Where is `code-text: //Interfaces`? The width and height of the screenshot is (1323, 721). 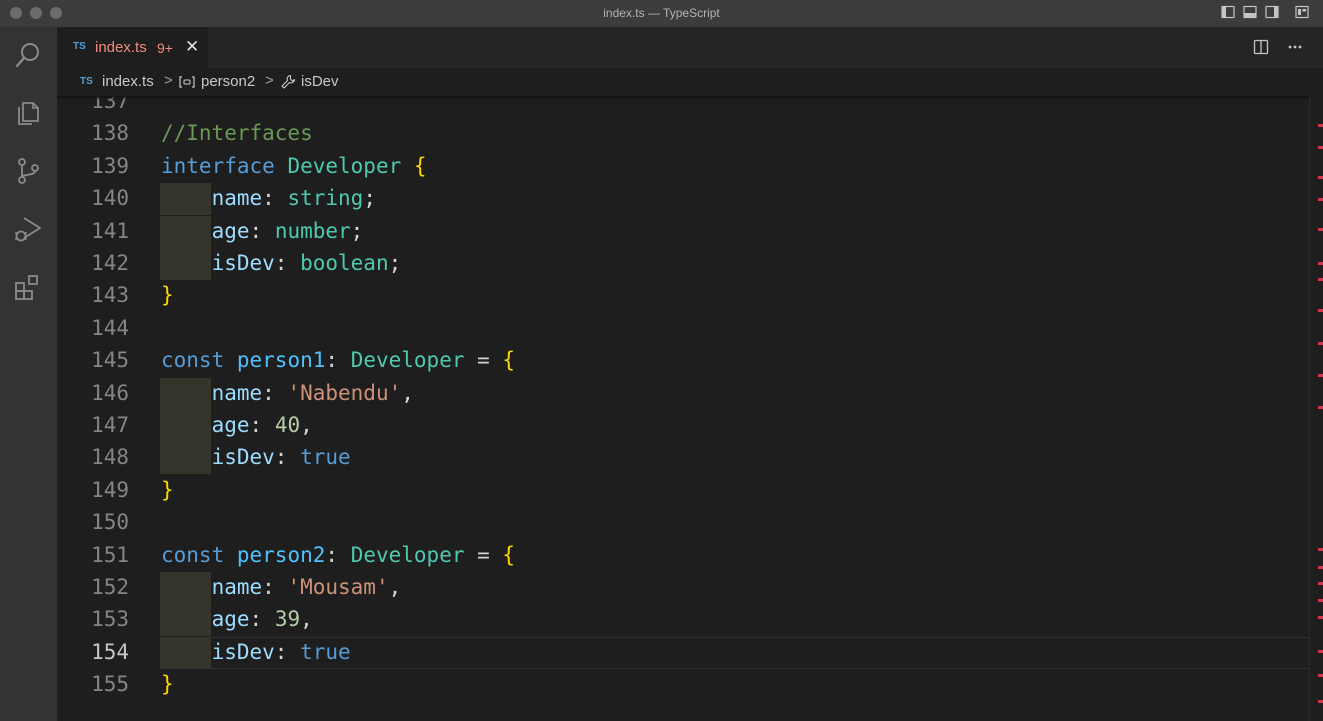
code-text: //Interfaces is located at coordinates (237, 133).